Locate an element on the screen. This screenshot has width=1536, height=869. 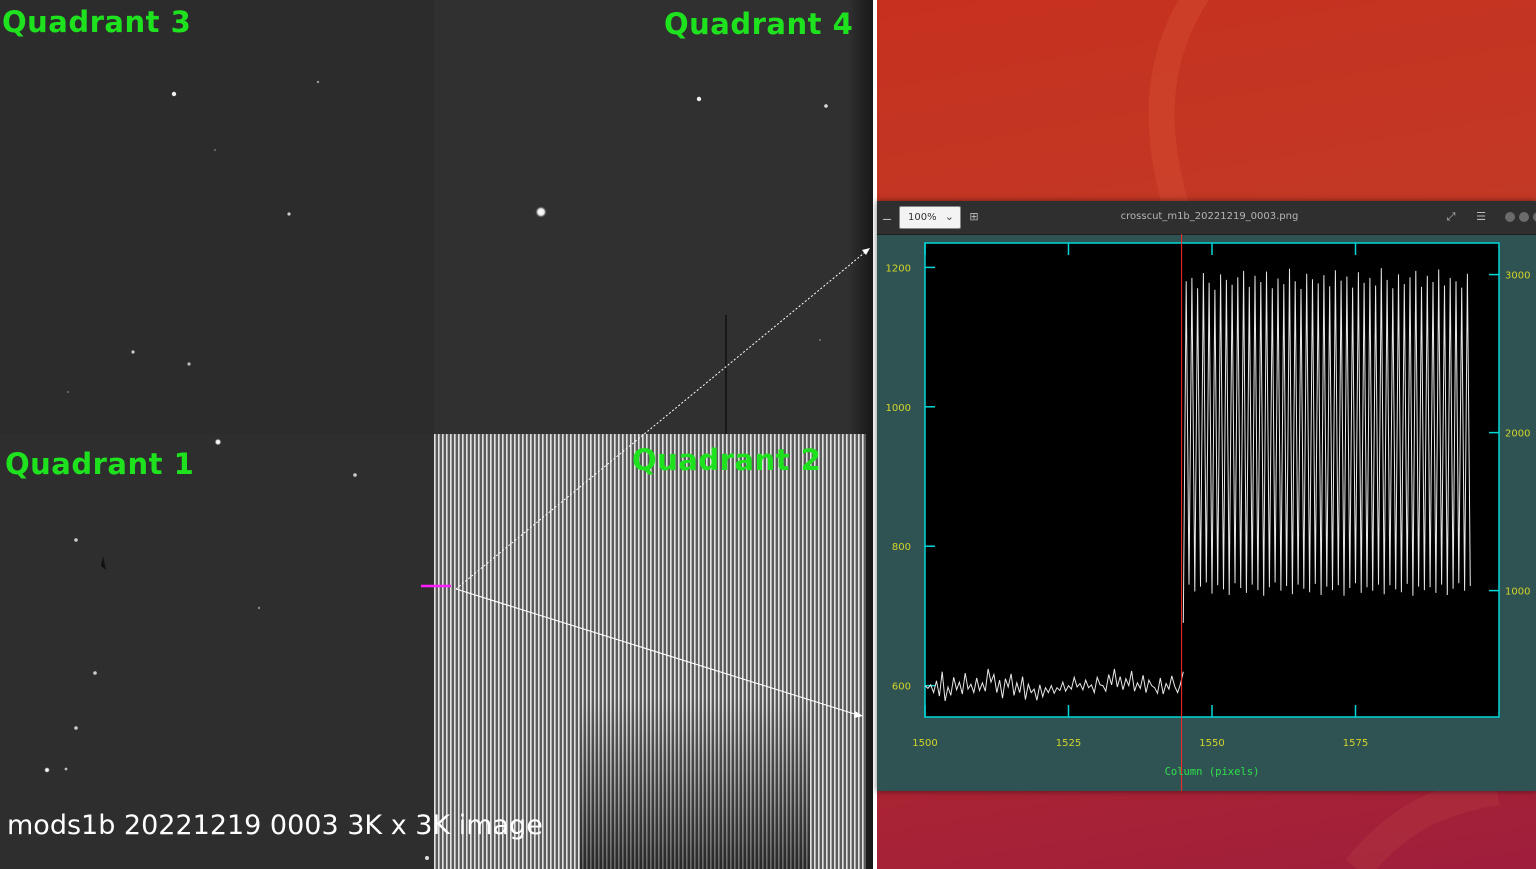
y2-tick-label: 2000 is located at coordinates (1517, 434).